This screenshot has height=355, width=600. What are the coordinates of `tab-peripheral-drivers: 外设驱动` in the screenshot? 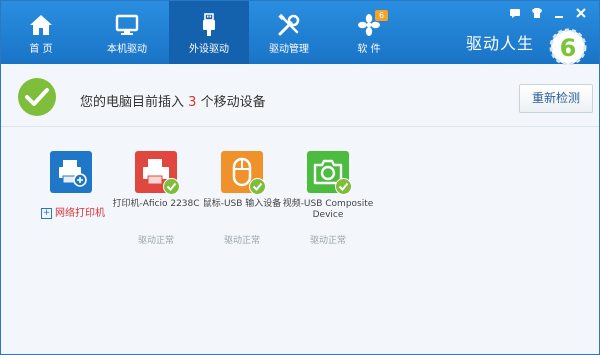 It's located at (209, 32).